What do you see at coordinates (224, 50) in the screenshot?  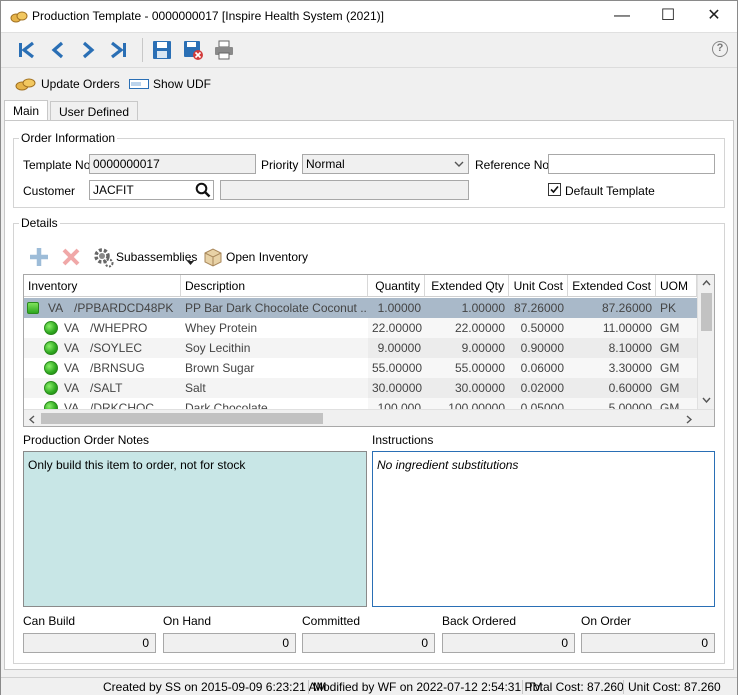 I see `print-icon` at bounding box center [224, 50].